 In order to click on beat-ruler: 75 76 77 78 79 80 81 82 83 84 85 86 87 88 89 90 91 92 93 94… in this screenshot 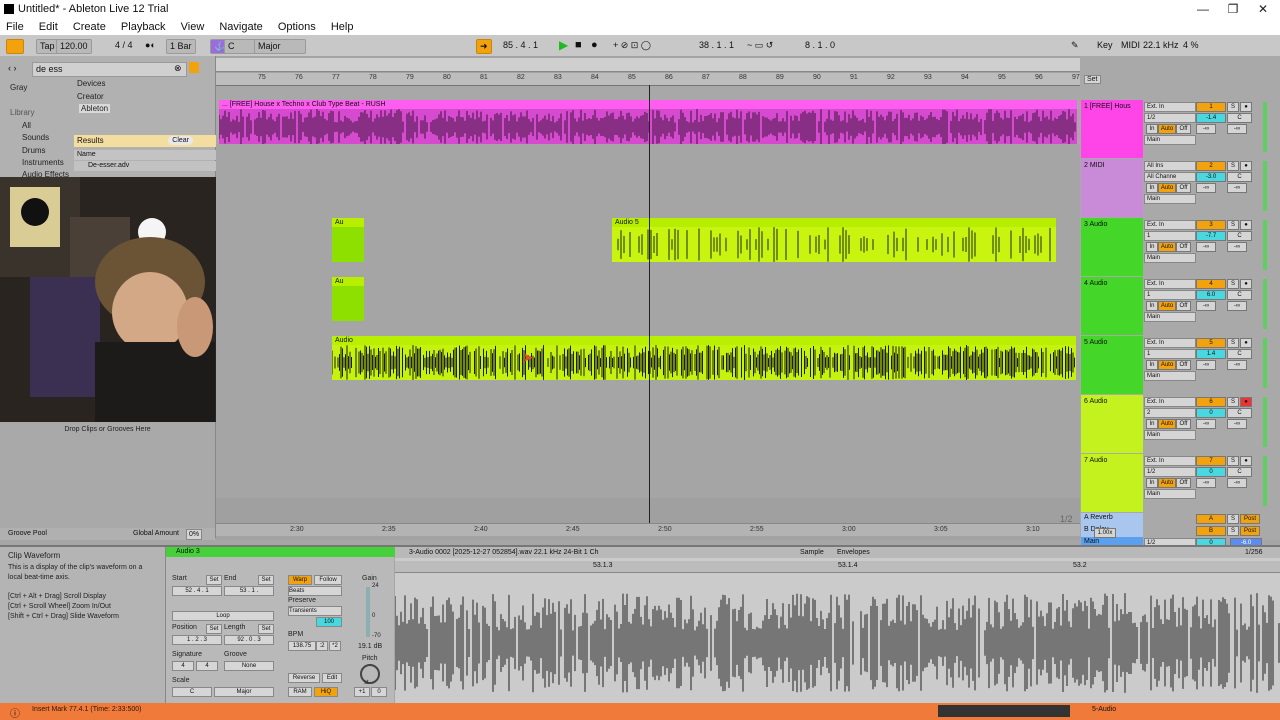, I will do `click(648, 79)`.